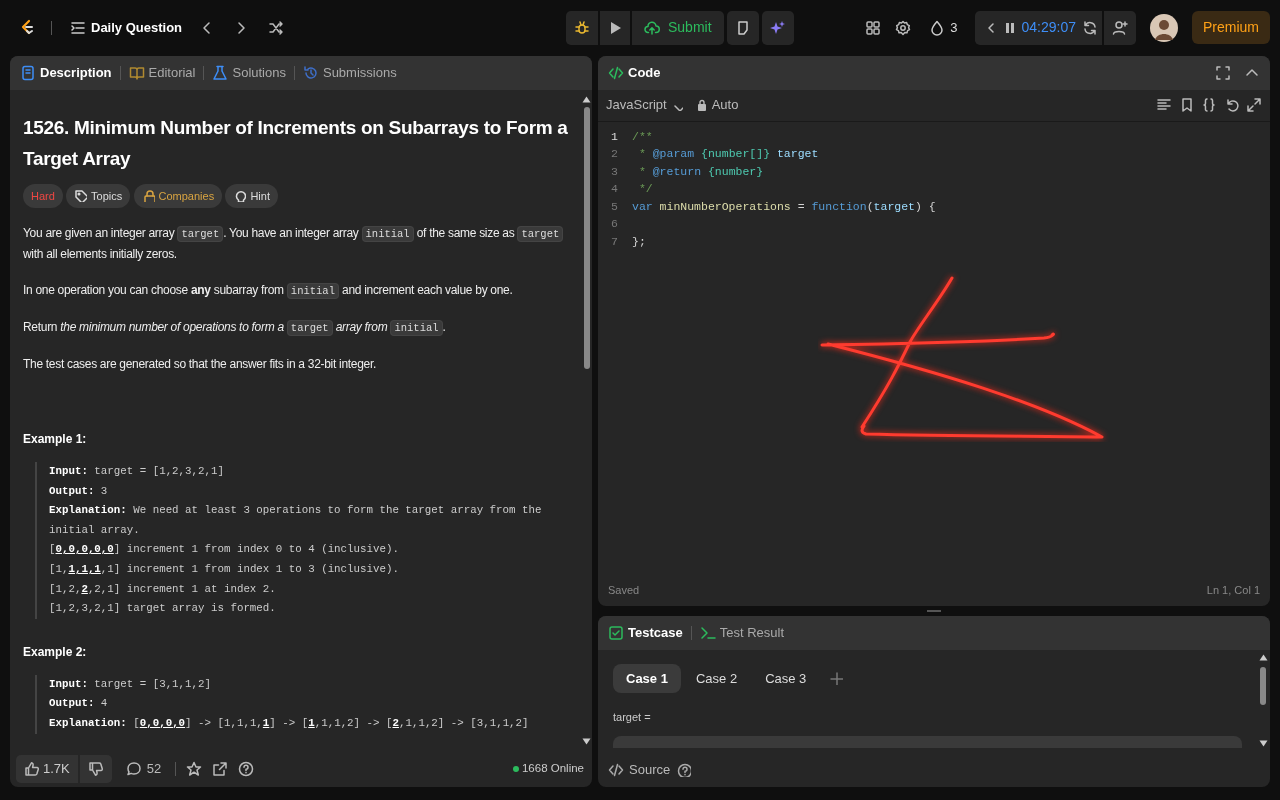 The image size is (1280, 800). I want to click on panel-tab: Testcase, so click(645, 632).